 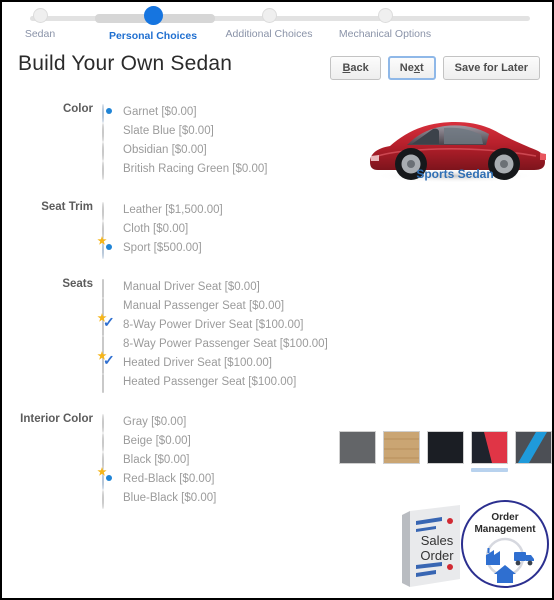 I want to click on sales-order-label: Sales Order, so click(x=437, y=548).